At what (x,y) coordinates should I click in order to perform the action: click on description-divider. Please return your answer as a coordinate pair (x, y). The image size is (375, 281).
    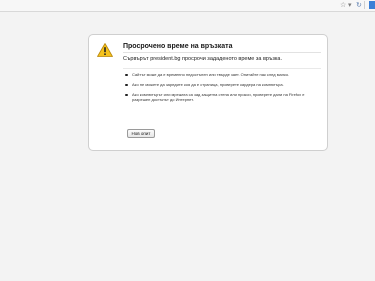
    Looking at the image, I should click on (222, 68).